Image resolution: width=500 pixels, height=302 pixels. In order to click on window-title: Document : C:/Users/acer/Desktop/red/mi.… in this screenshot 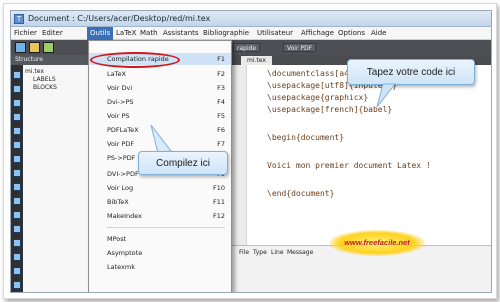, I will do `click(119, 18)`.